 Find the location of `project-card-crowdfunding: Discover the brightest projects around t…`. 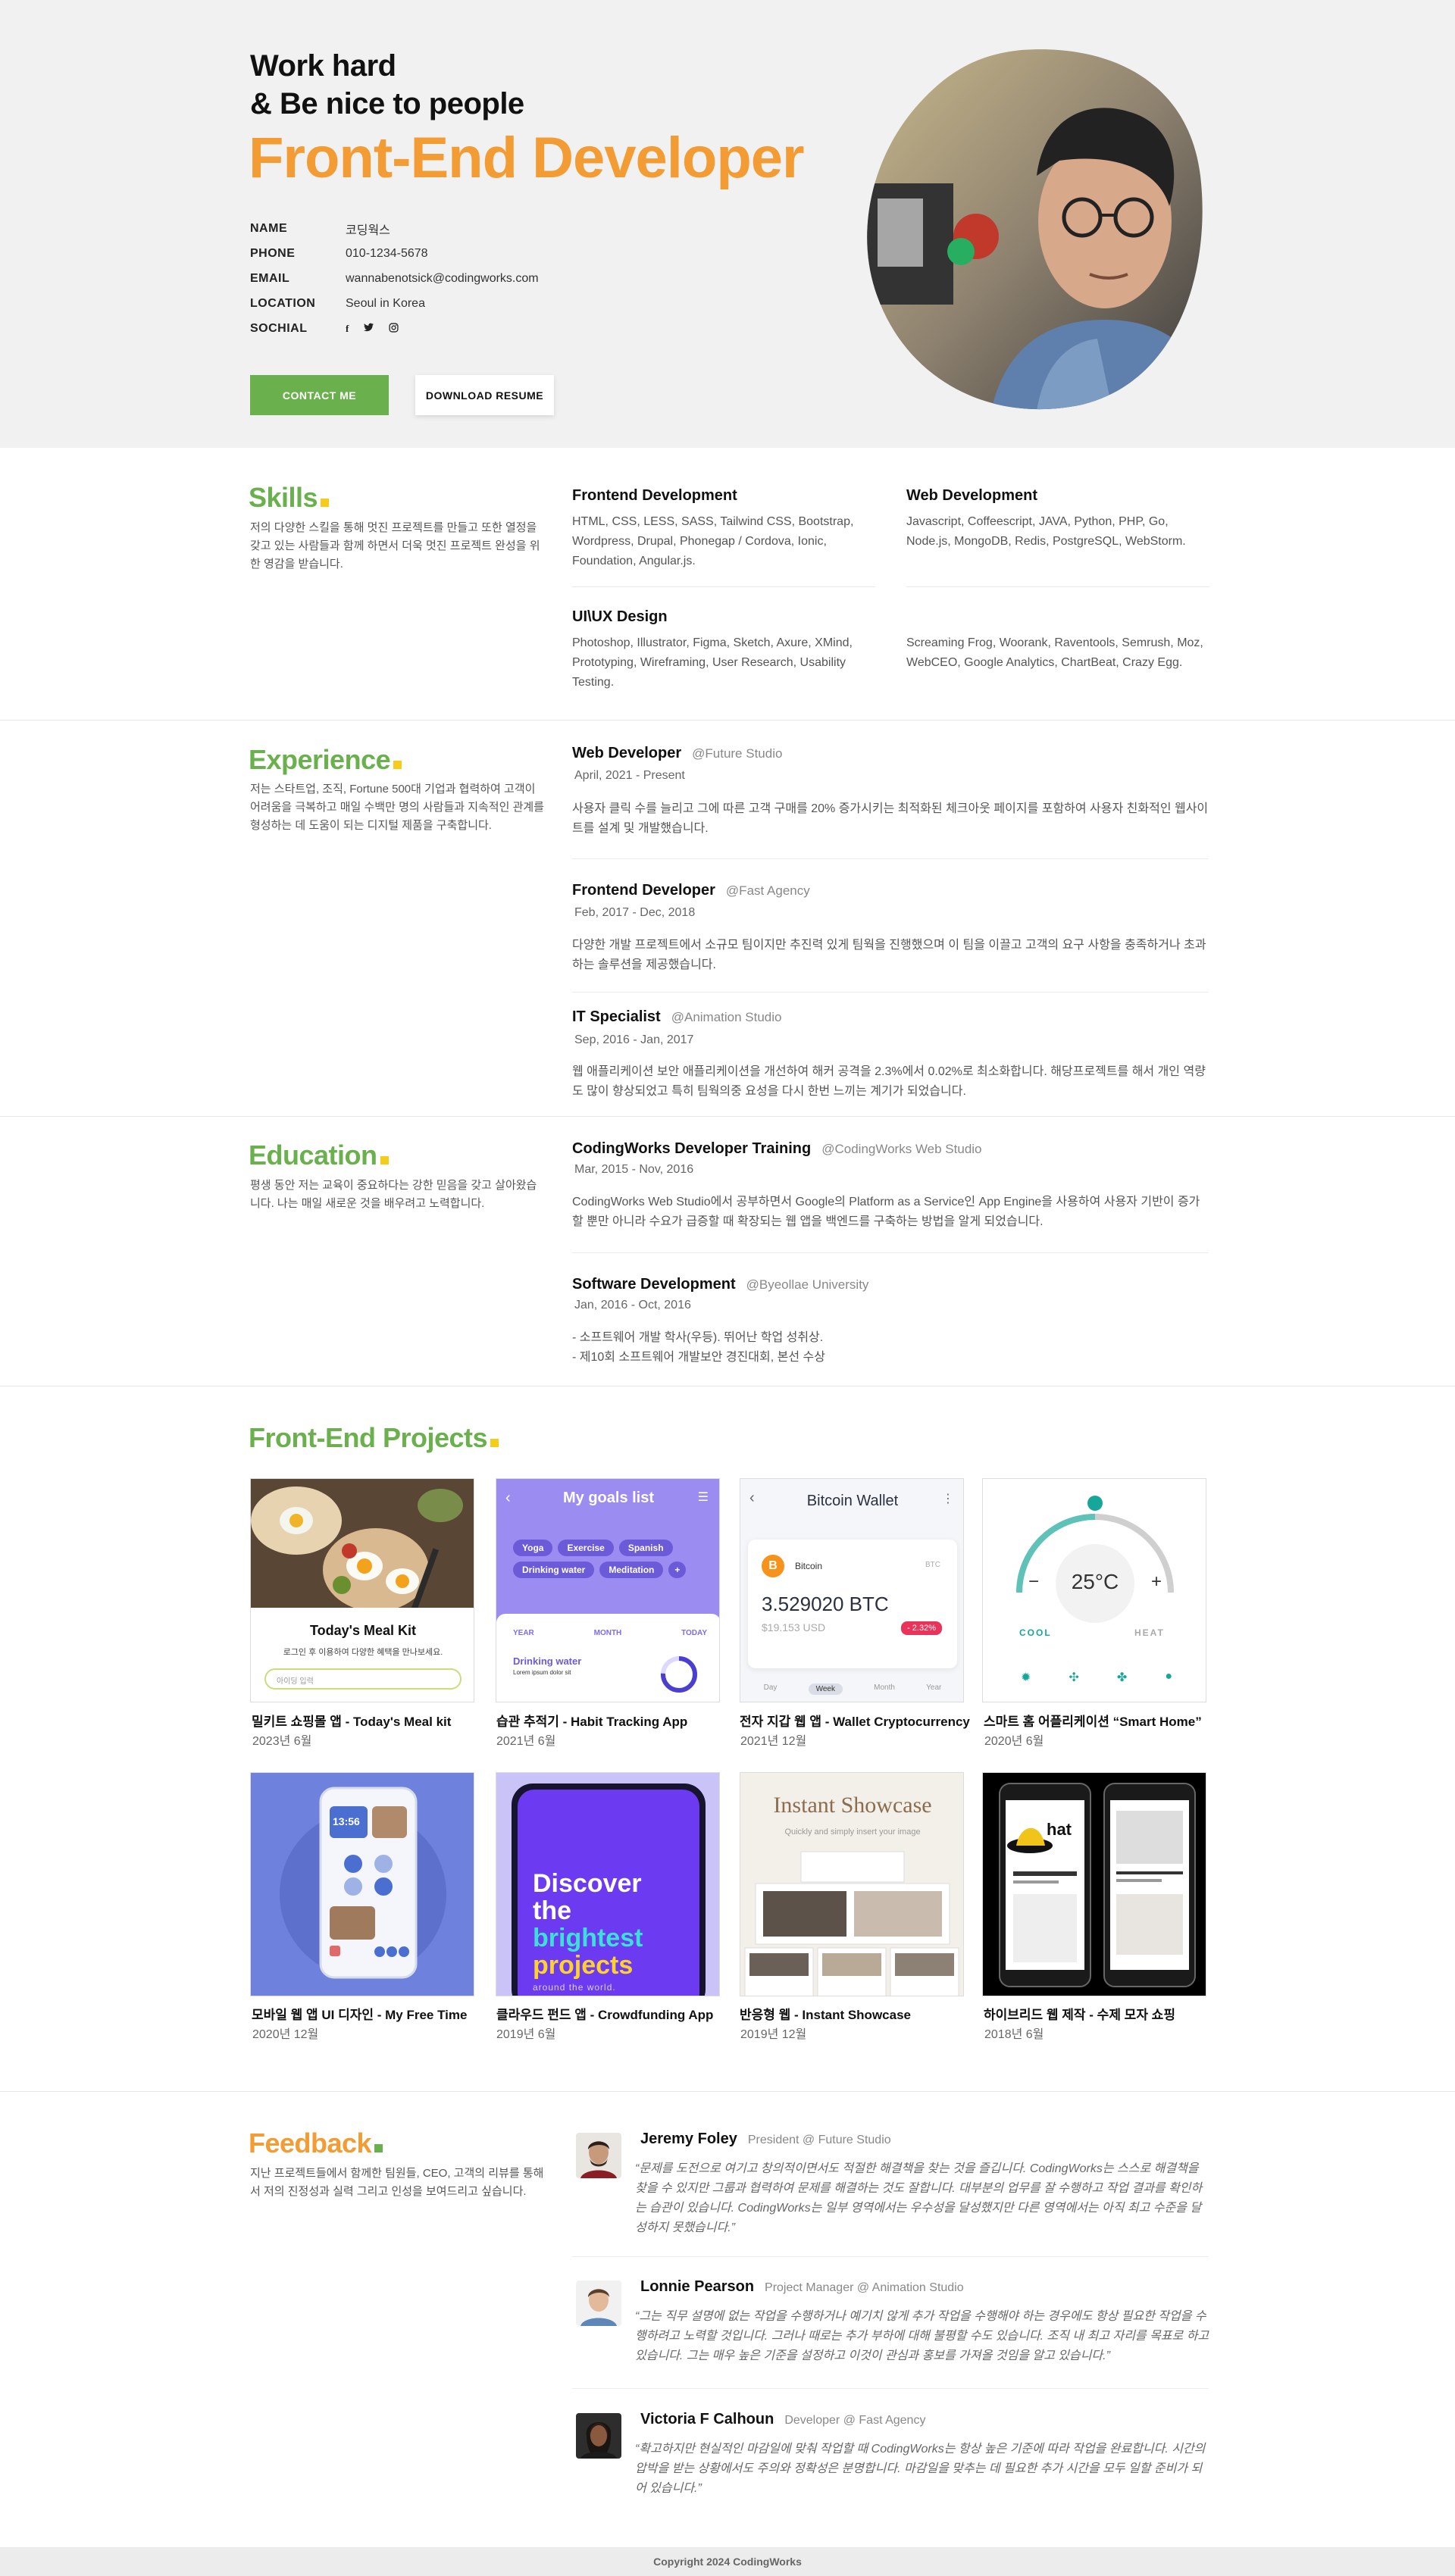

project-card-crowdfunding: Discover the brightest projects around t… is located at coordinates (608, 1884).